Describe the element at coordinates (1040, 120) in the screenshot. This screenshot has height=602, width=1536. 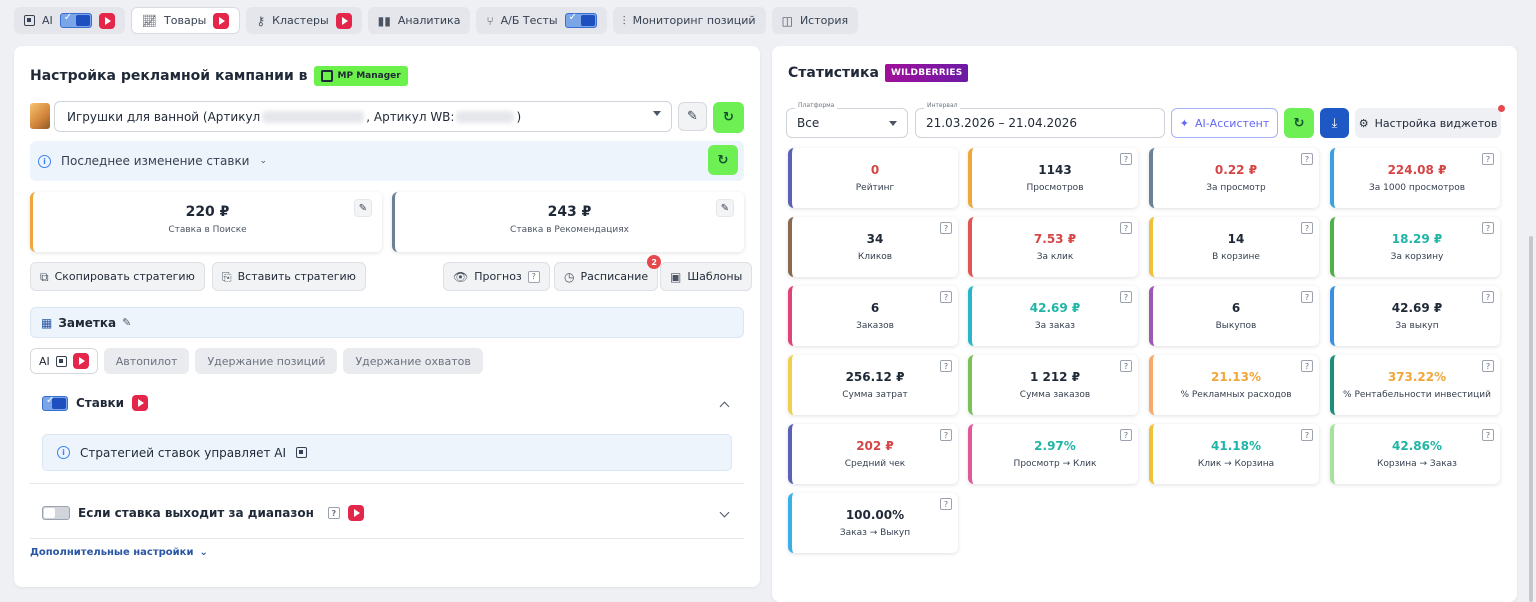
I see `interval-picker: Интервал 21.03.2026 – 21.04.2026` at that location.